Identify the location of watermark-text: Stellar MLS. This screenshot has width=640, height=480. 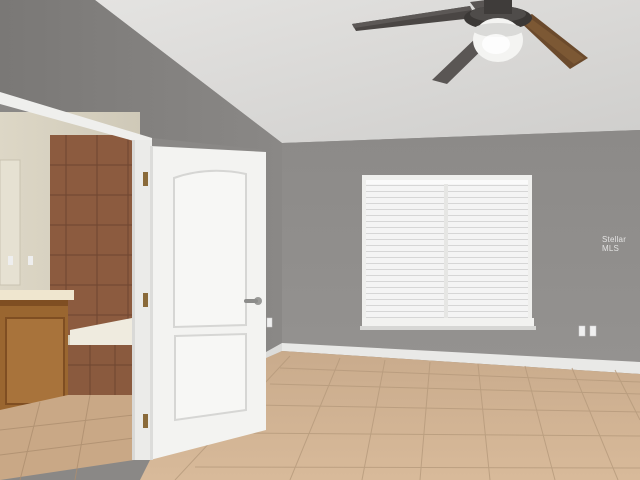
(614, 244).